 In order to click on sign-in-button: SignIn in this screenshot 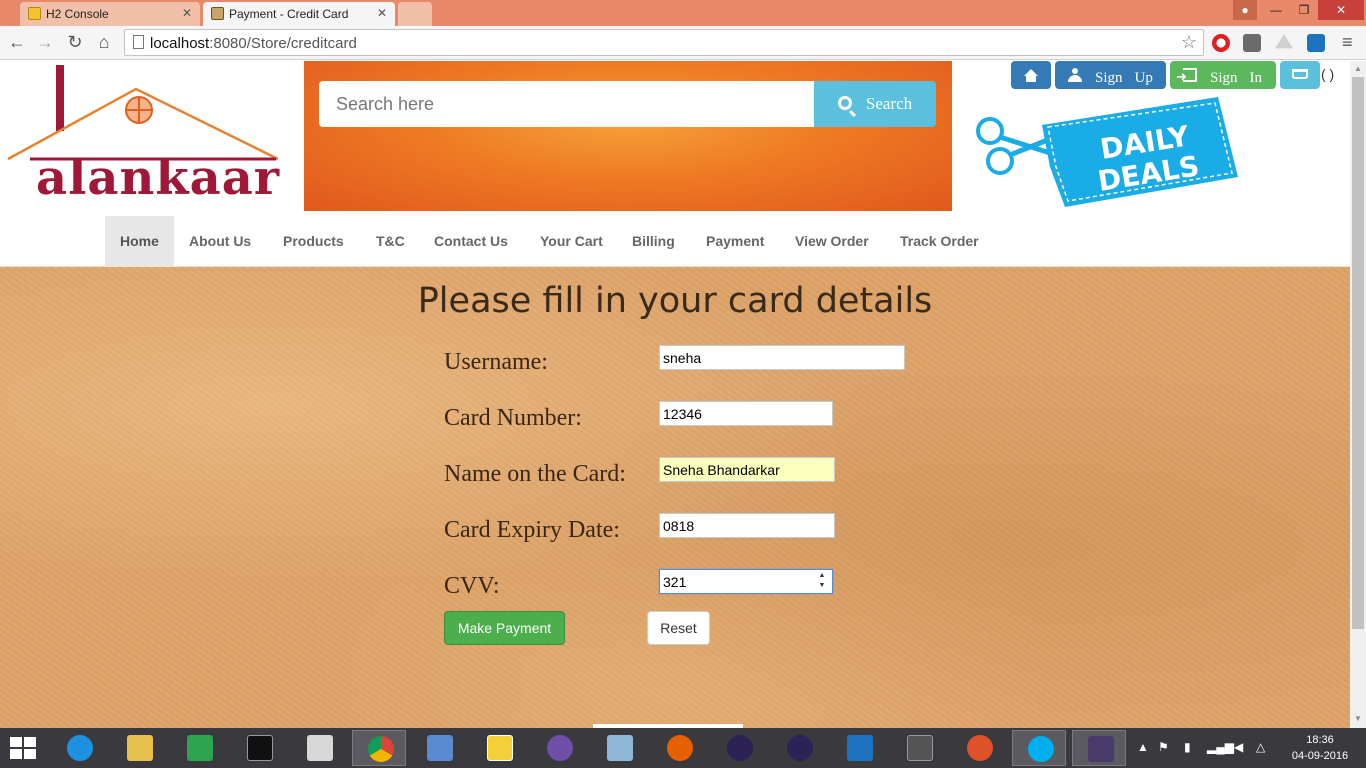, I will do `click(1223, 76)`.